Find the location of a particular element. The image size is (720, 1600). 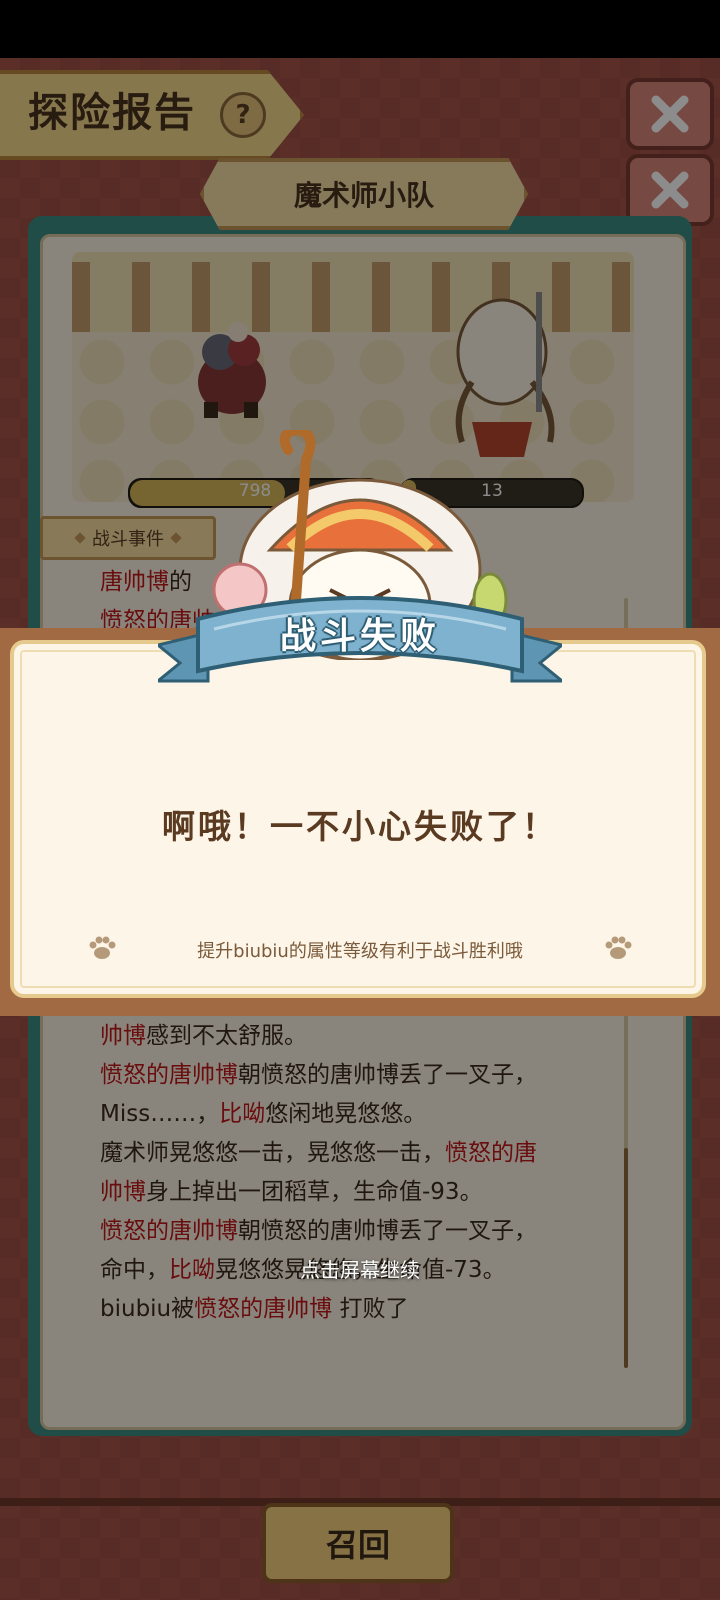

defeat-message: 啊哦！一不小心失败了！ is located at coordinates (360, 826).